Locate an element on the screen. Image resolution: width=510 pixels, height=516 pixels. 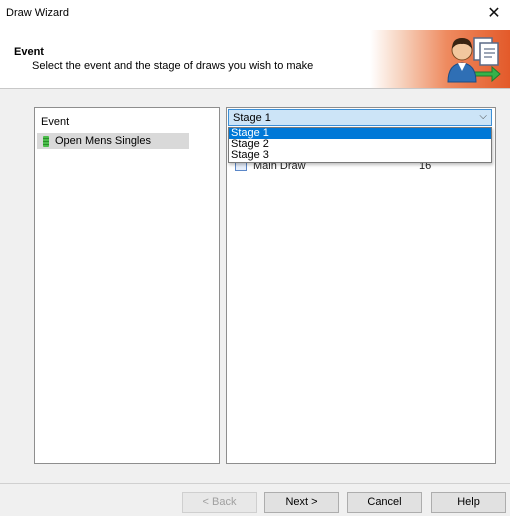
button-bar: < Back Next > Cancel Help is located at coordinates (255, 499).